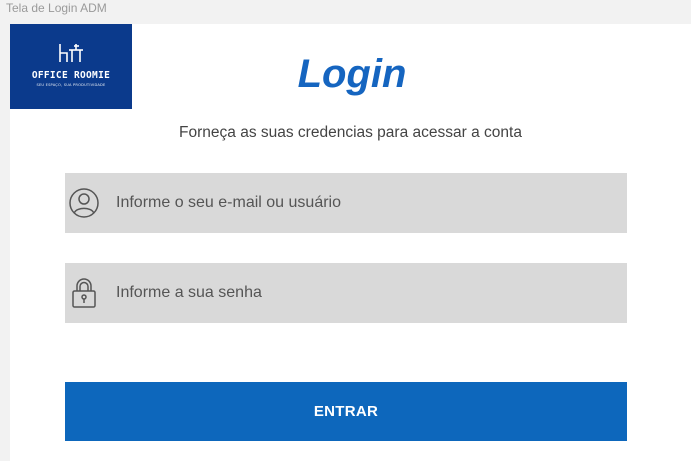 This screenshot has width=691, height=461. I want to click on lock-icon, so click(84, 293).